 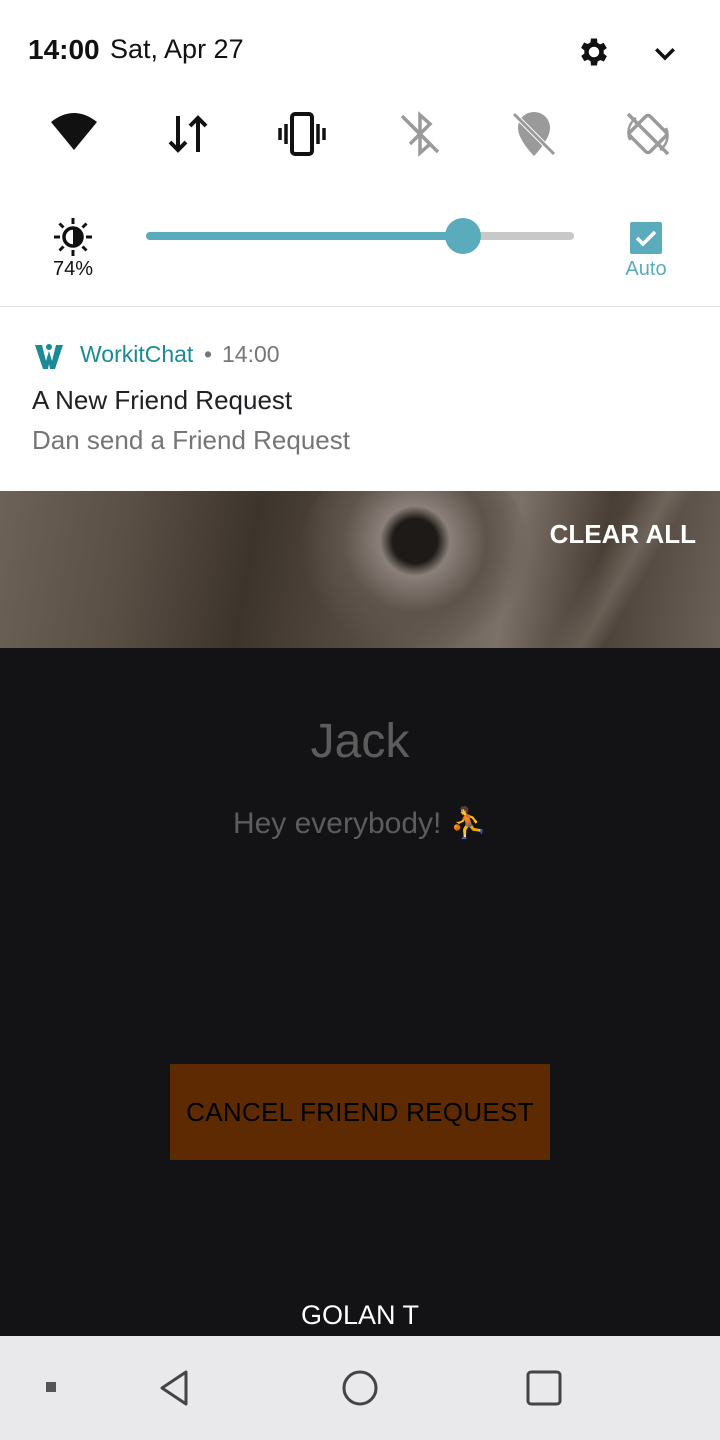 What do you see at coordinates (174, 1388) in the screenshot?
I see `back-icon` at bounding box center [174, 1388].